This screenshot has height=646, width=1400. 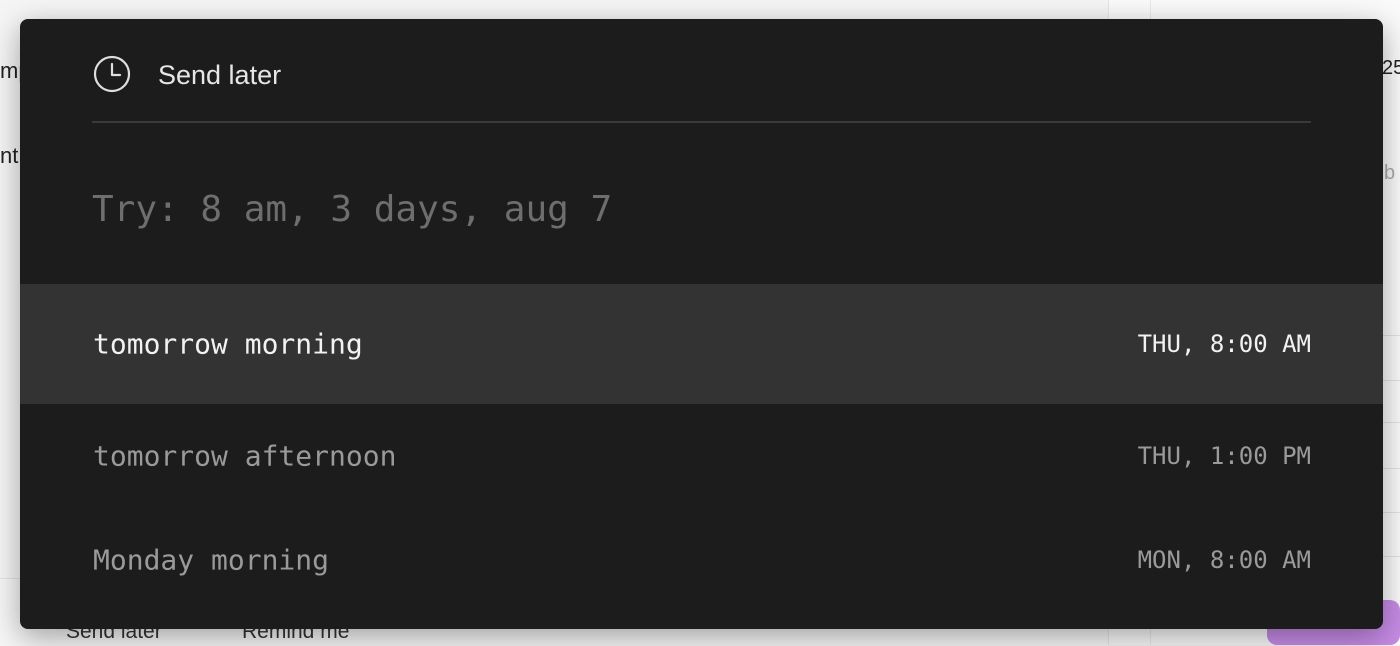 I want to click on option-label: tomorrow morning, so click(x=228, y=344).